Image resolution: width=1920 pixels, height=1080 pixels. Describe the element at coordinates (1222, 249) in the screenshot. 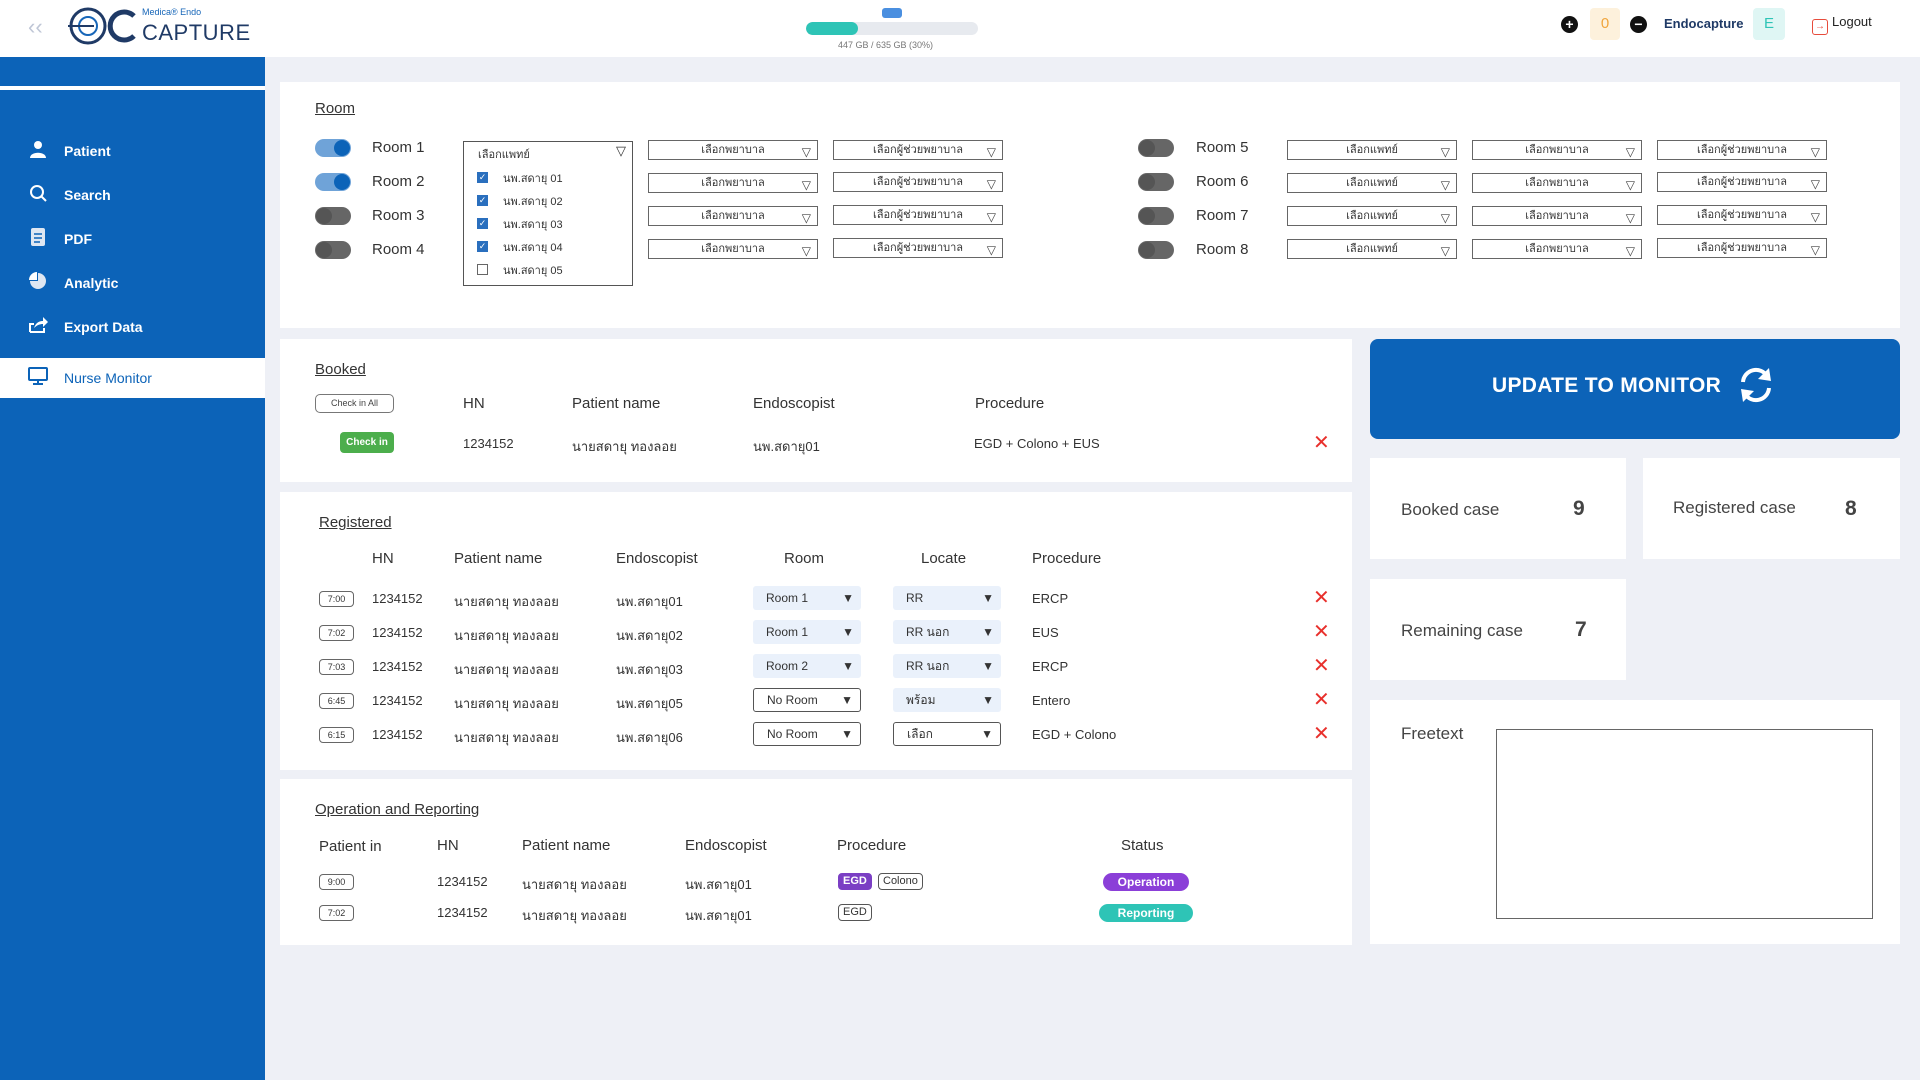

I see `room-8-label: Room 8` at that location.